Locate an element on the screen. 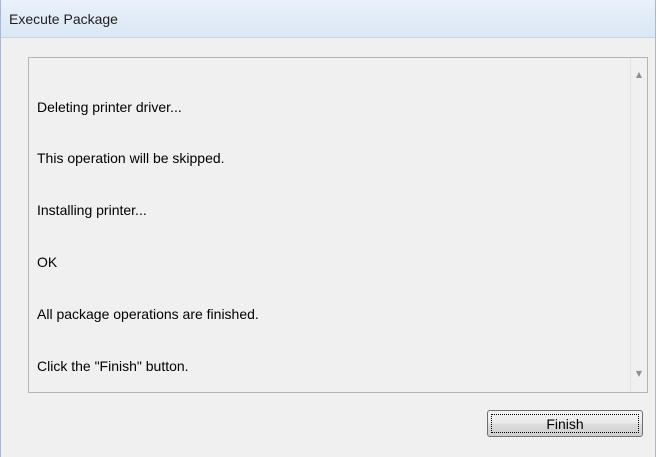 This screenshot has width=658, height=457. title-bar: Execute Package is located at coordinates (328, 19).